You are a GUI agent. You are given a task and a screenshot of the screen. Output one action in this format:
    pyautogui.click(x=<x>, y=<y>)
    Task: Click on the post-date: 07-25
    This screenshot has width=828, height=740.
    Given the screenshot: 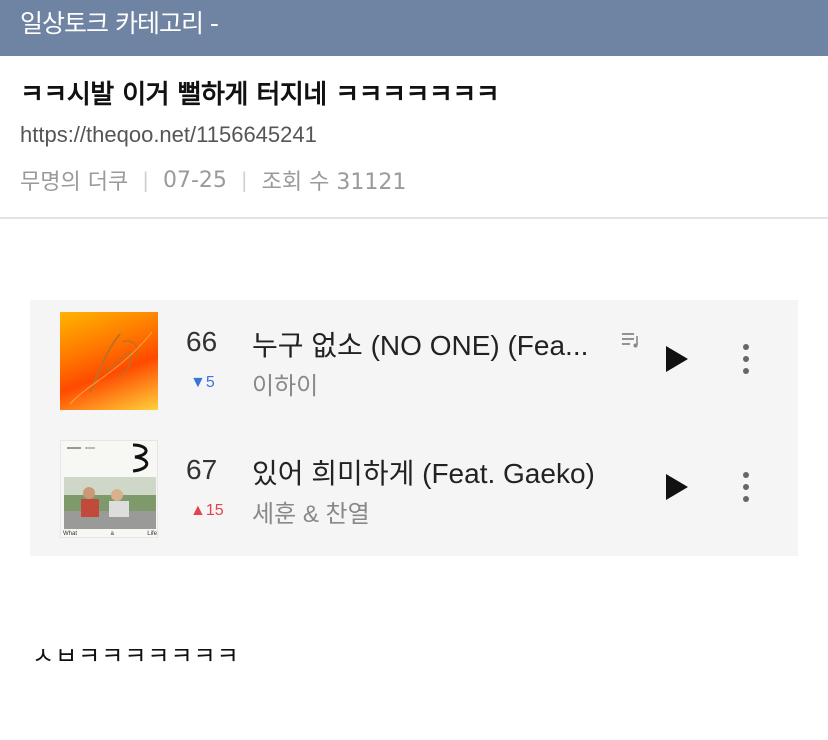 What is the action you would take?
    pyautogui.click(x=194, y=180)
    